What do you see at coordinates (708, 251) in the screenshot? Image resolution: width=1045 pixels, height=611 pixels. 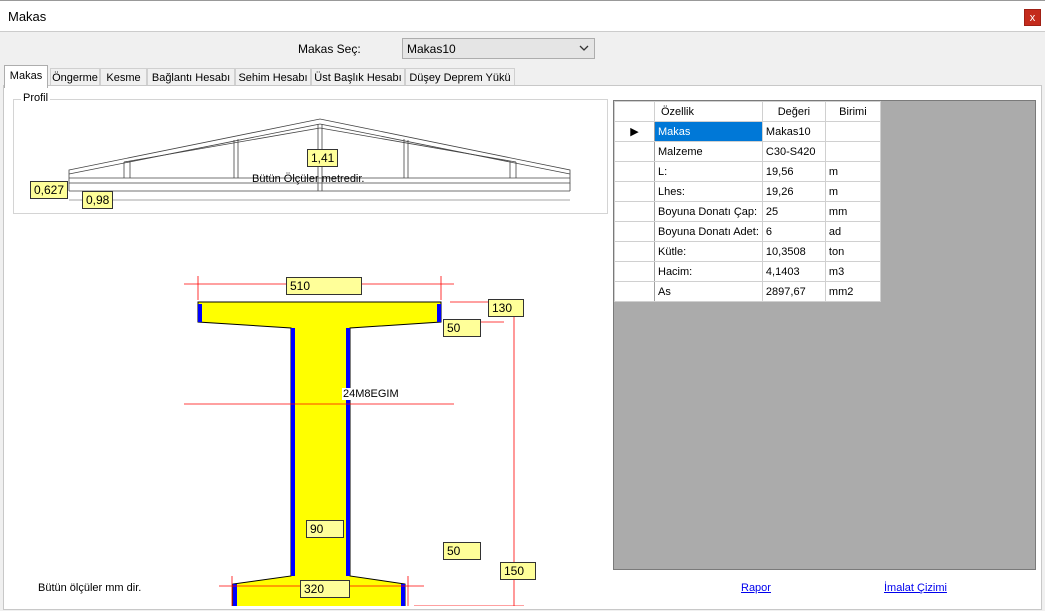 I see `grid-cell-property: Kütle:` at bounding box center [708, 251].